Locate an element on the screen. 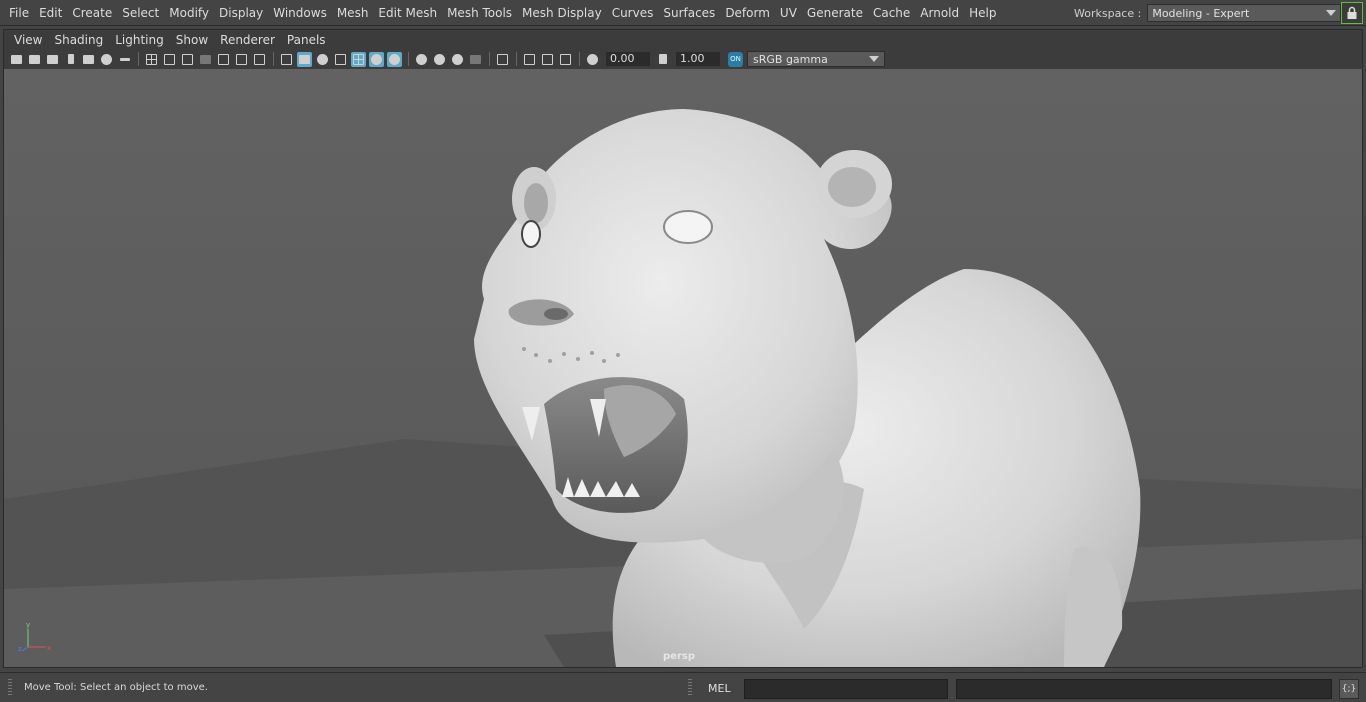 Image resolution: width=1366 pixels, height=702 pixels. wireframe-cube-icon is located at coordinates (286, 59).